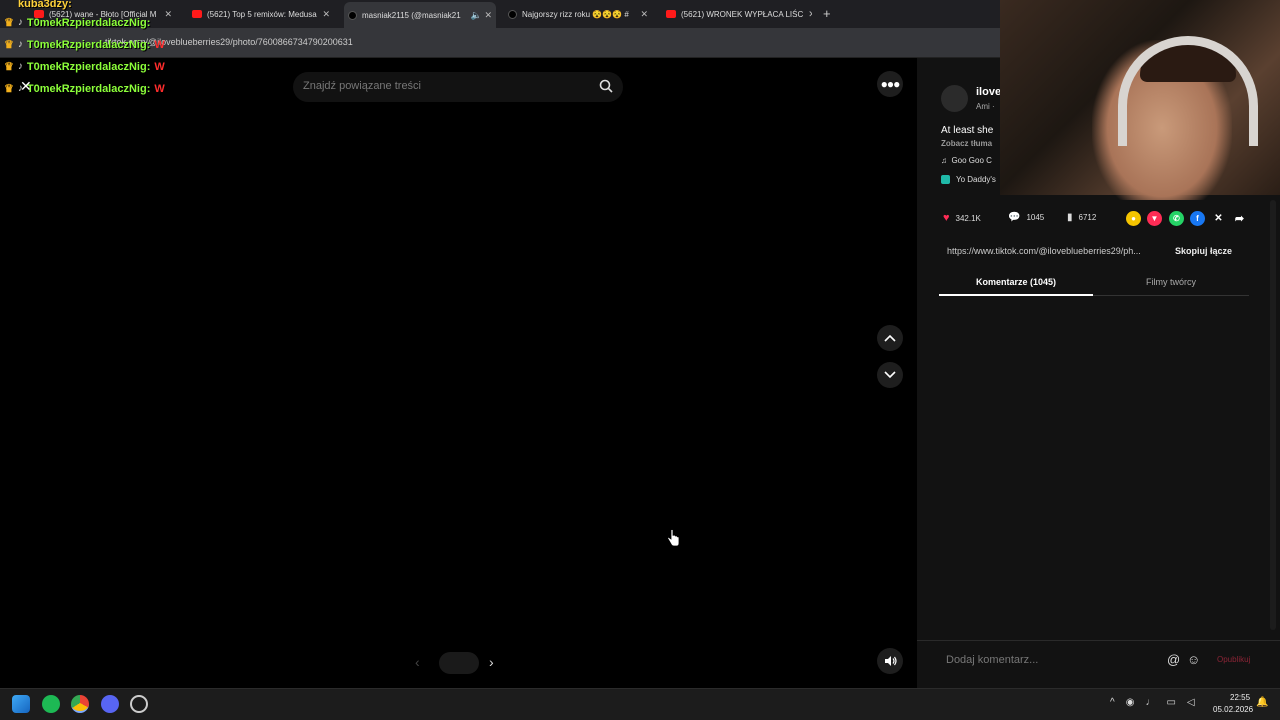  Describe the element at coordinates (1173, 659) in the screenshot. I see `mention-icon: @` at that location.